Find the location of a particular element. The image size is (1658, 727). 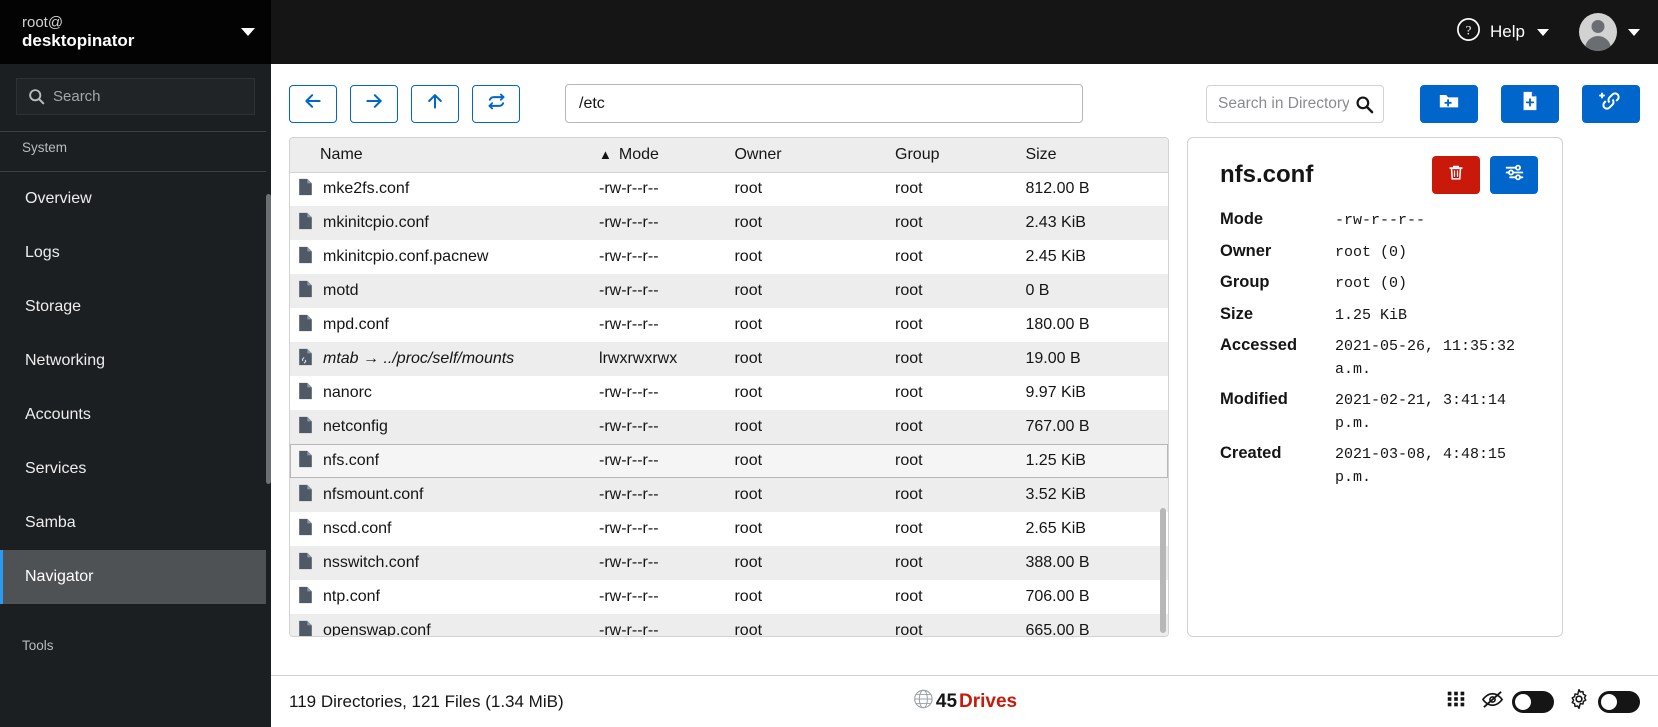

question-circle-icon: ? is located at coordinates (1468, 32).